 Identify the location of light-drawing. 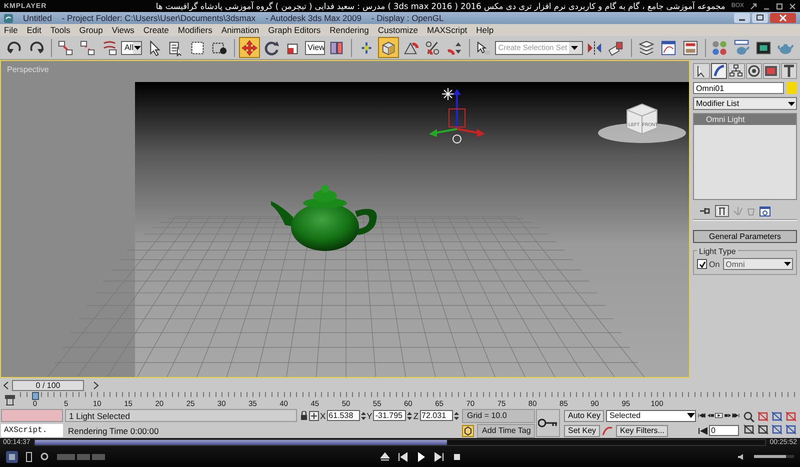
(448, 94).